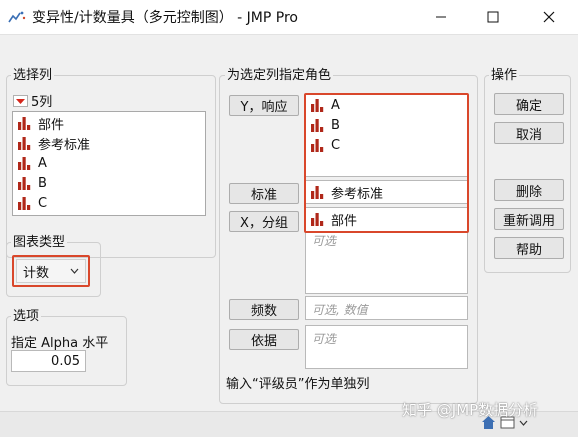 Image resolution: width=578 pixels, height=437 pixels. What do you see at coordinates (36, 273) in the screenshot?
I see `chart-type-value: 计数` at bounding box center [36, 273].